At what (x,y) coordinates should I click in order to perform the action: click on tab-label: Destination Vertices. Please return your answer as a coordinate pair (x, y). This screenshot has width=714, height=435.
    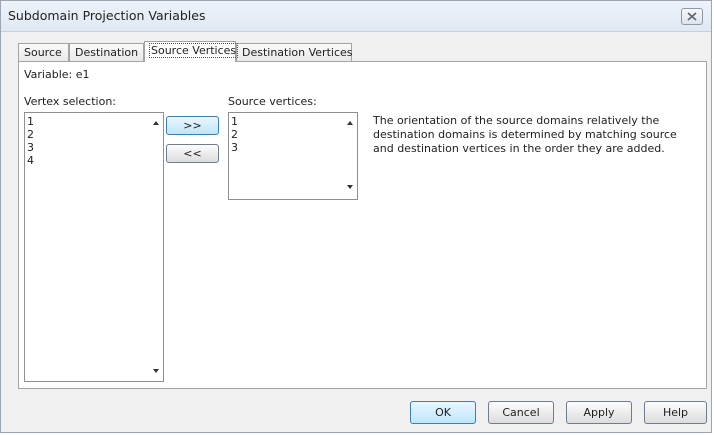
    Looking at the image, I should click on (297, 52).